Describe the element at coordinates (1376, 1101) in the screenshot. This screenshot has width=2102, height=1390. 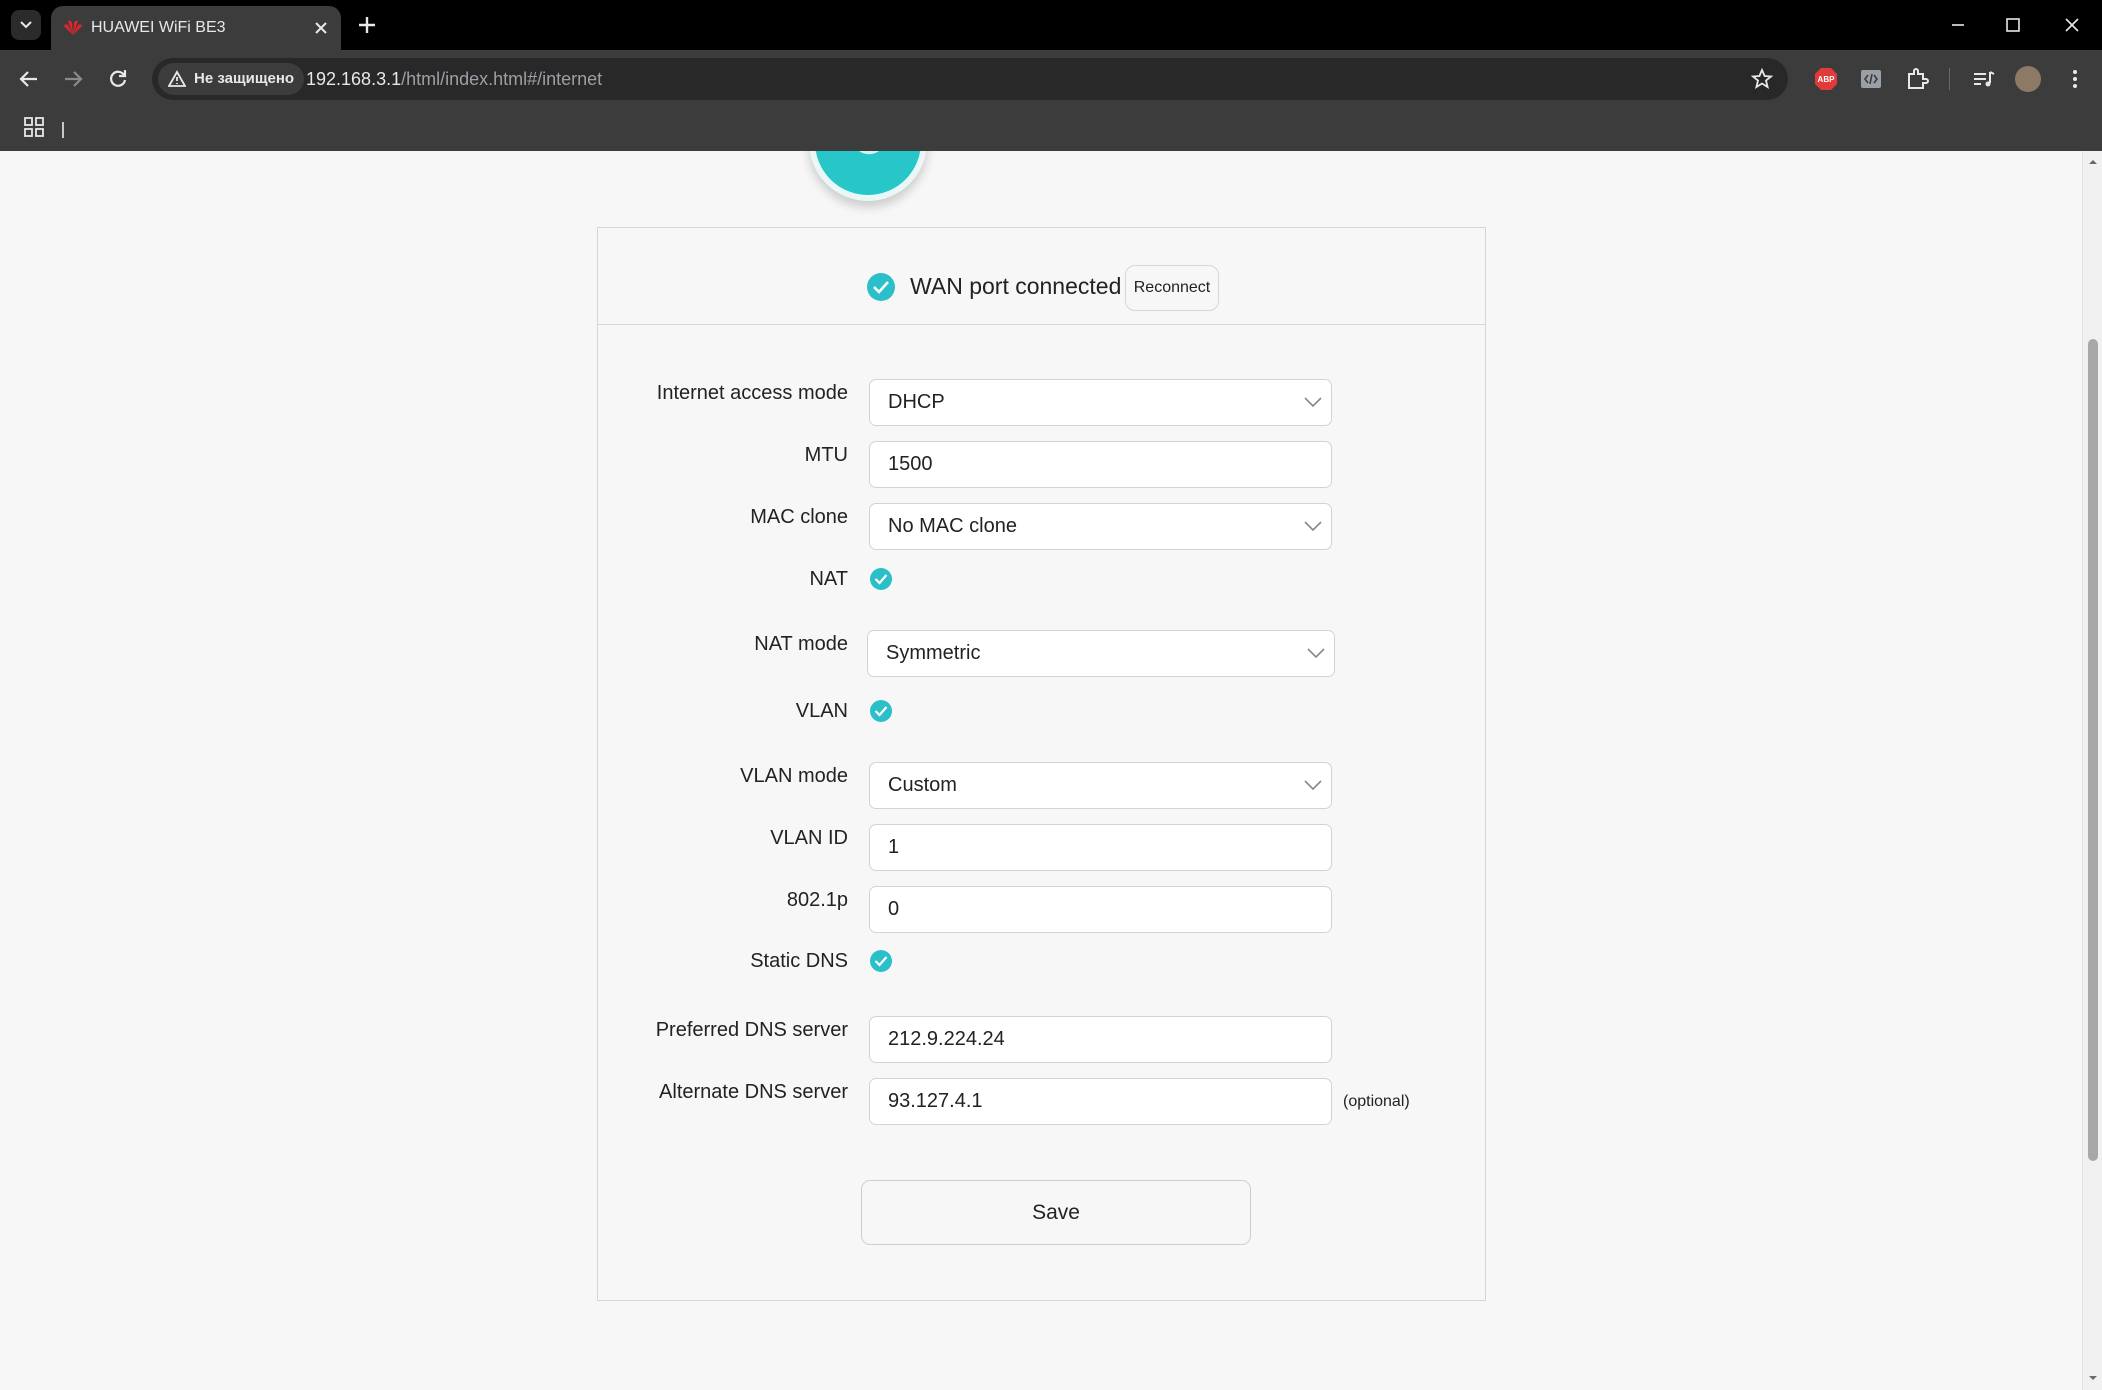
I see `optional-hint: (optional)` at that location.